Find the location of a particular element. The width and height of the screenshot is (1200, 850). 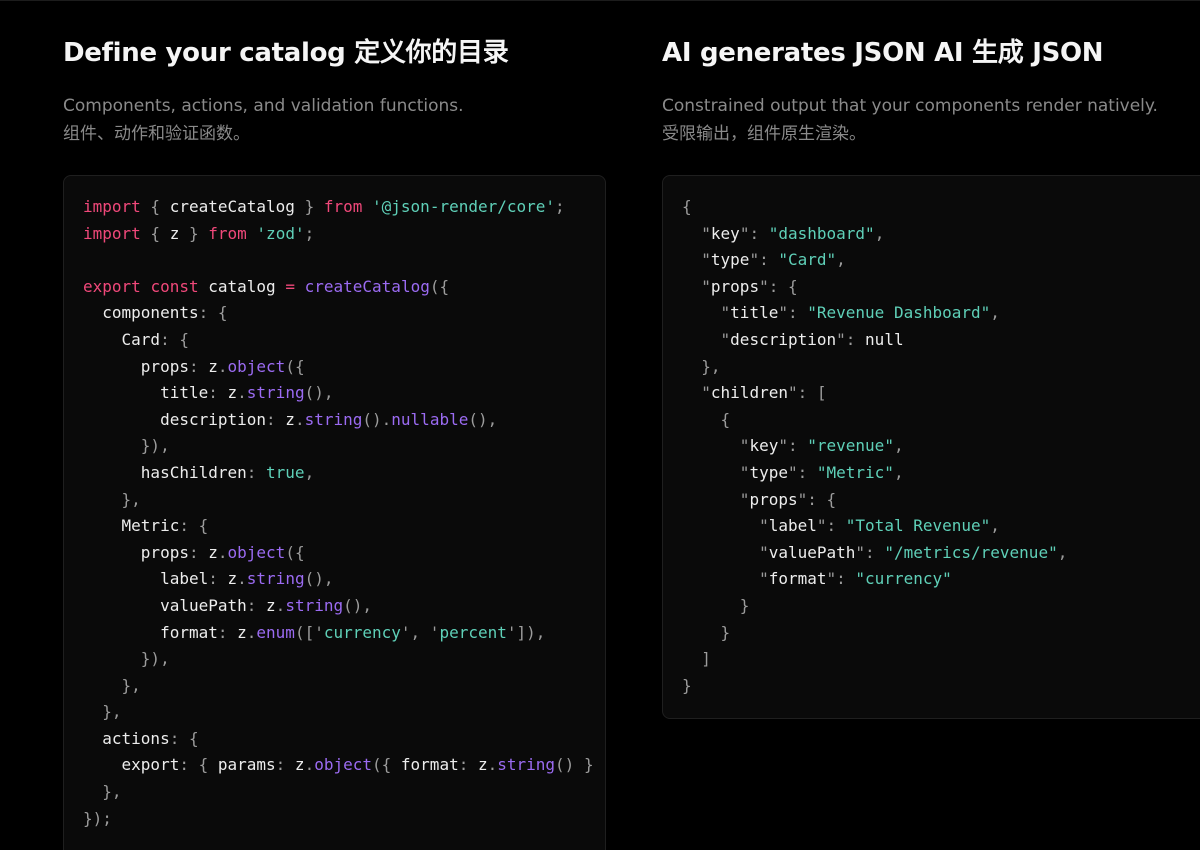

code-token: "Total Revenue" is located at coordinates (918, 526).